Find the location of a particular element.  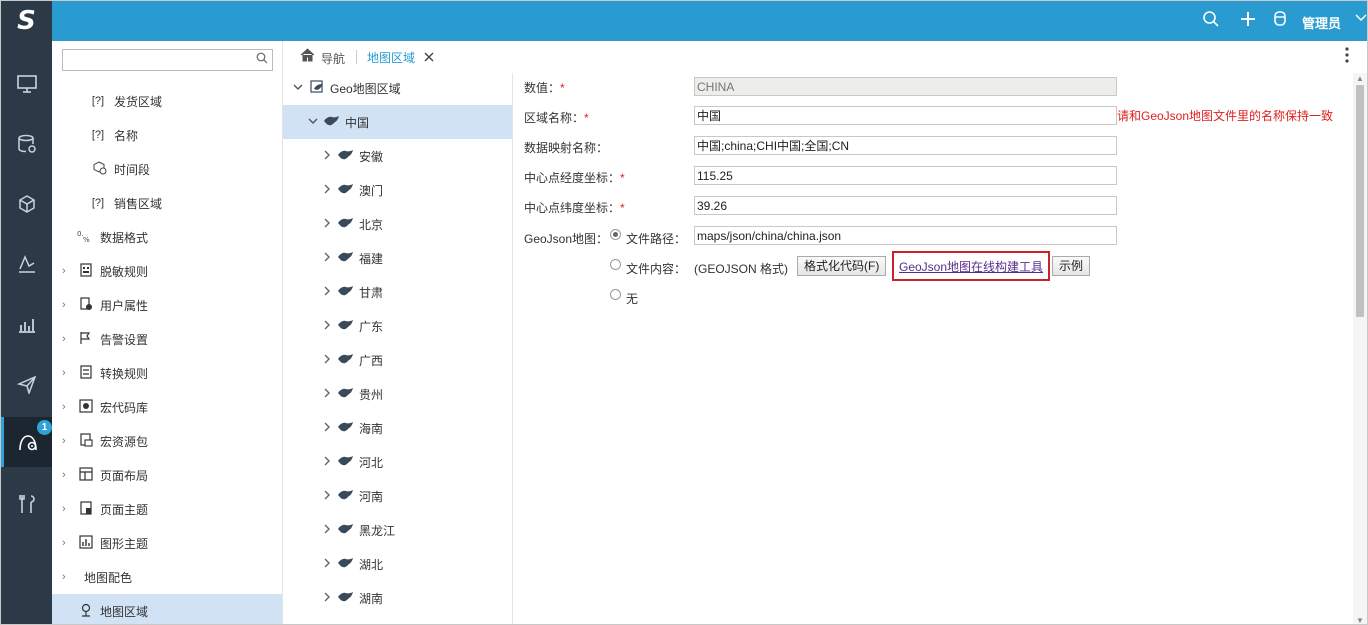

tree-node-province: 海南 is located at coordinates (397, 428).